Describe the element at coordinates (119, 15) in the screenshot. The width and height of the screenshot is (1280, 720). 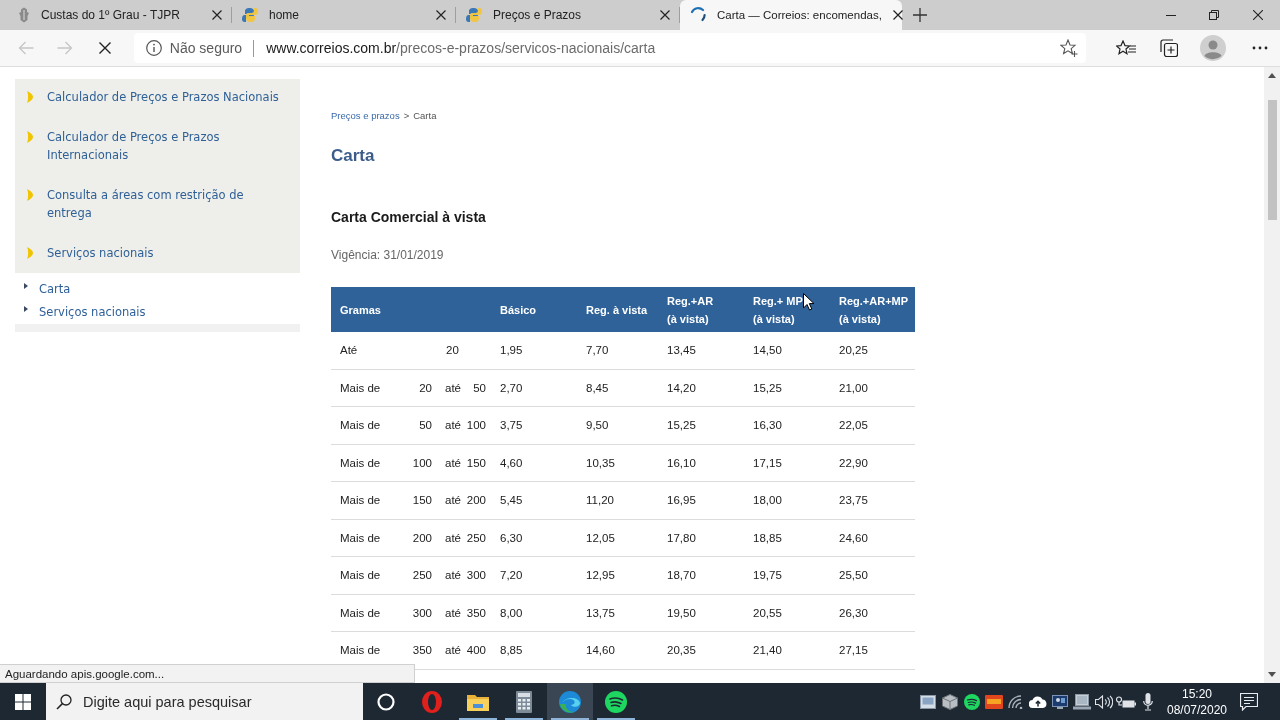
I see `browser-tab: Custas do 1º Grau - TJPR` at that location.